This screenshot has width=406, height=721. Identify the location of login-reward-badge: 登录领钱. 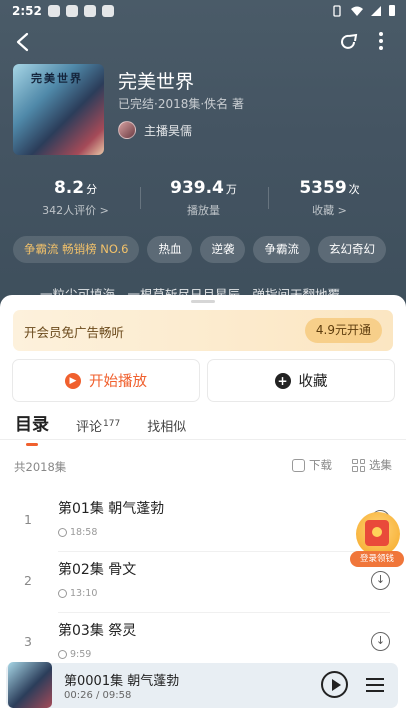
(377, 540).